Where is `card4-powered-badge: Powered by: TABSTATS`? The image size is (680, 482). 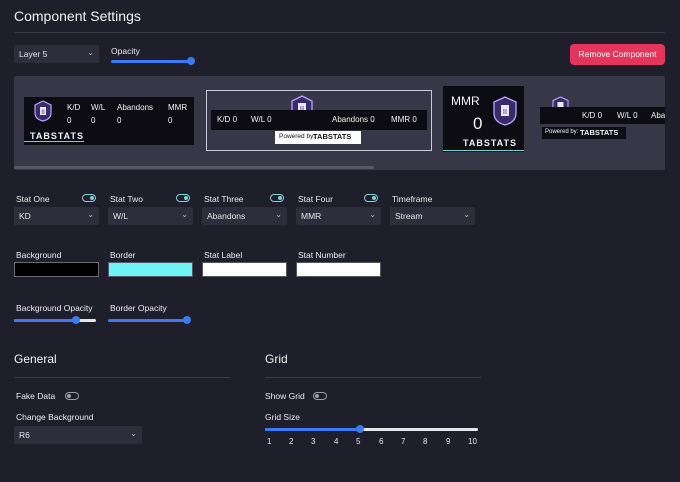
card4-powered-badge: Powered by: TABSTATS is located at coordinates (584, 133).